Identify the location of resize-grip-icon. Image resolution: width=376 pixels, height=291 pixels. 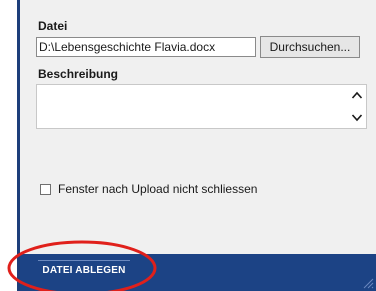
(368, 283).